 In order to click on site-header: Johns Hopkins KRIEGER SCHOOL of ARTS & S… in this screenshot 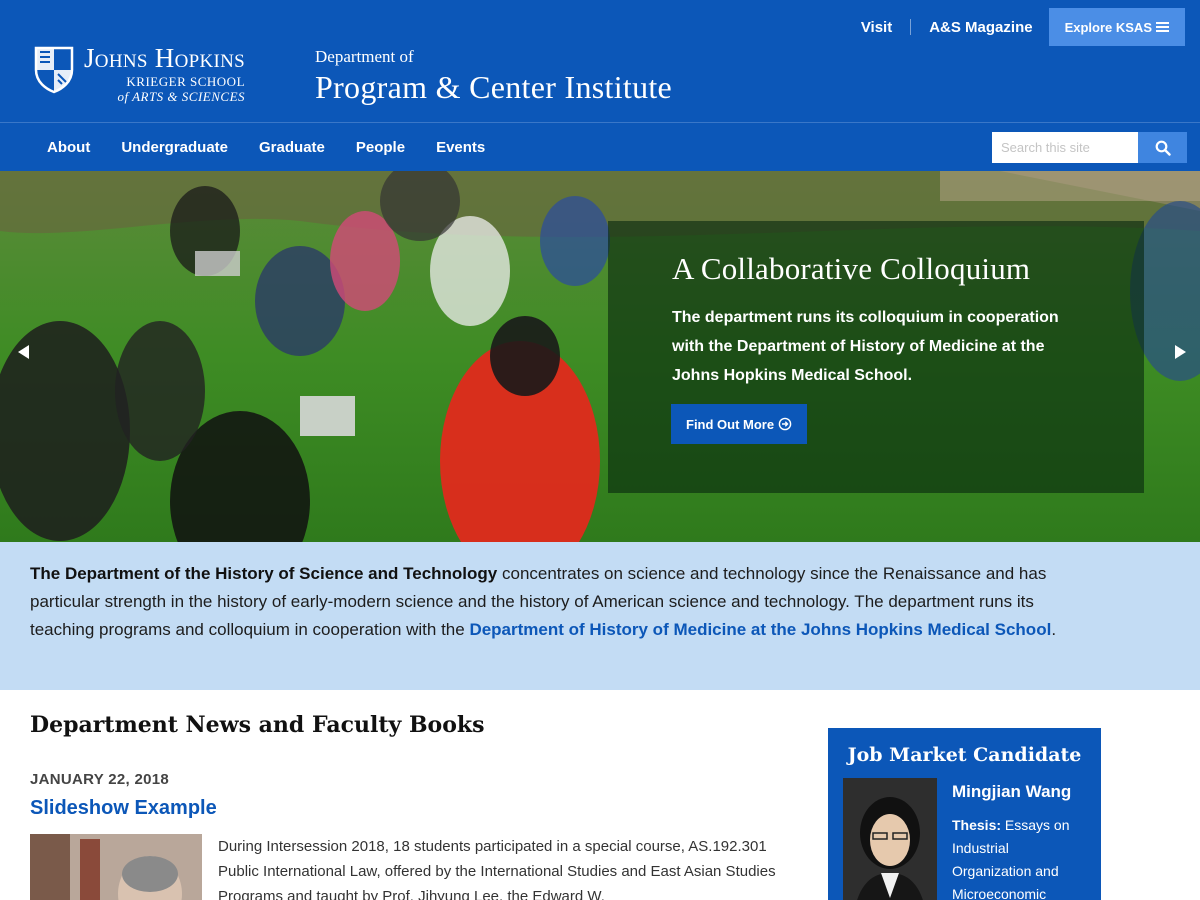, I will do `click(600, 61)`.